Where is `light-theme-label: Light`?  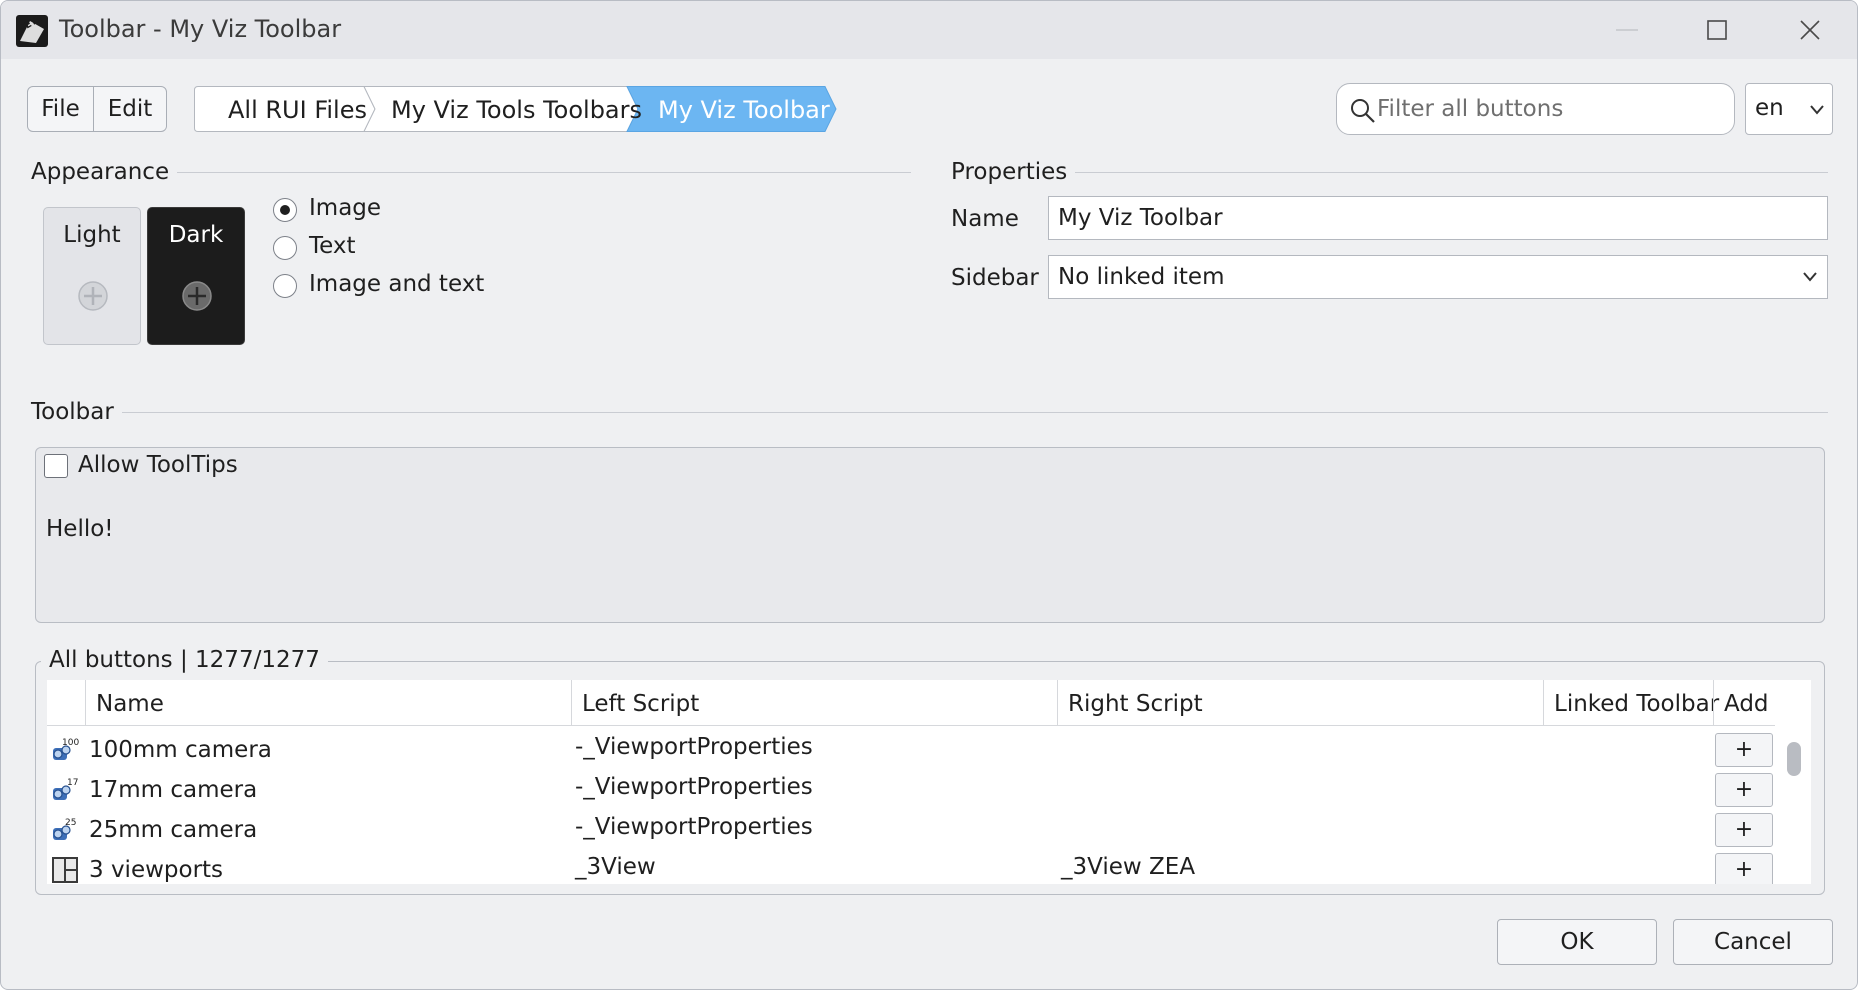
light-theme-label: Light is located at coordinates (92, 235).